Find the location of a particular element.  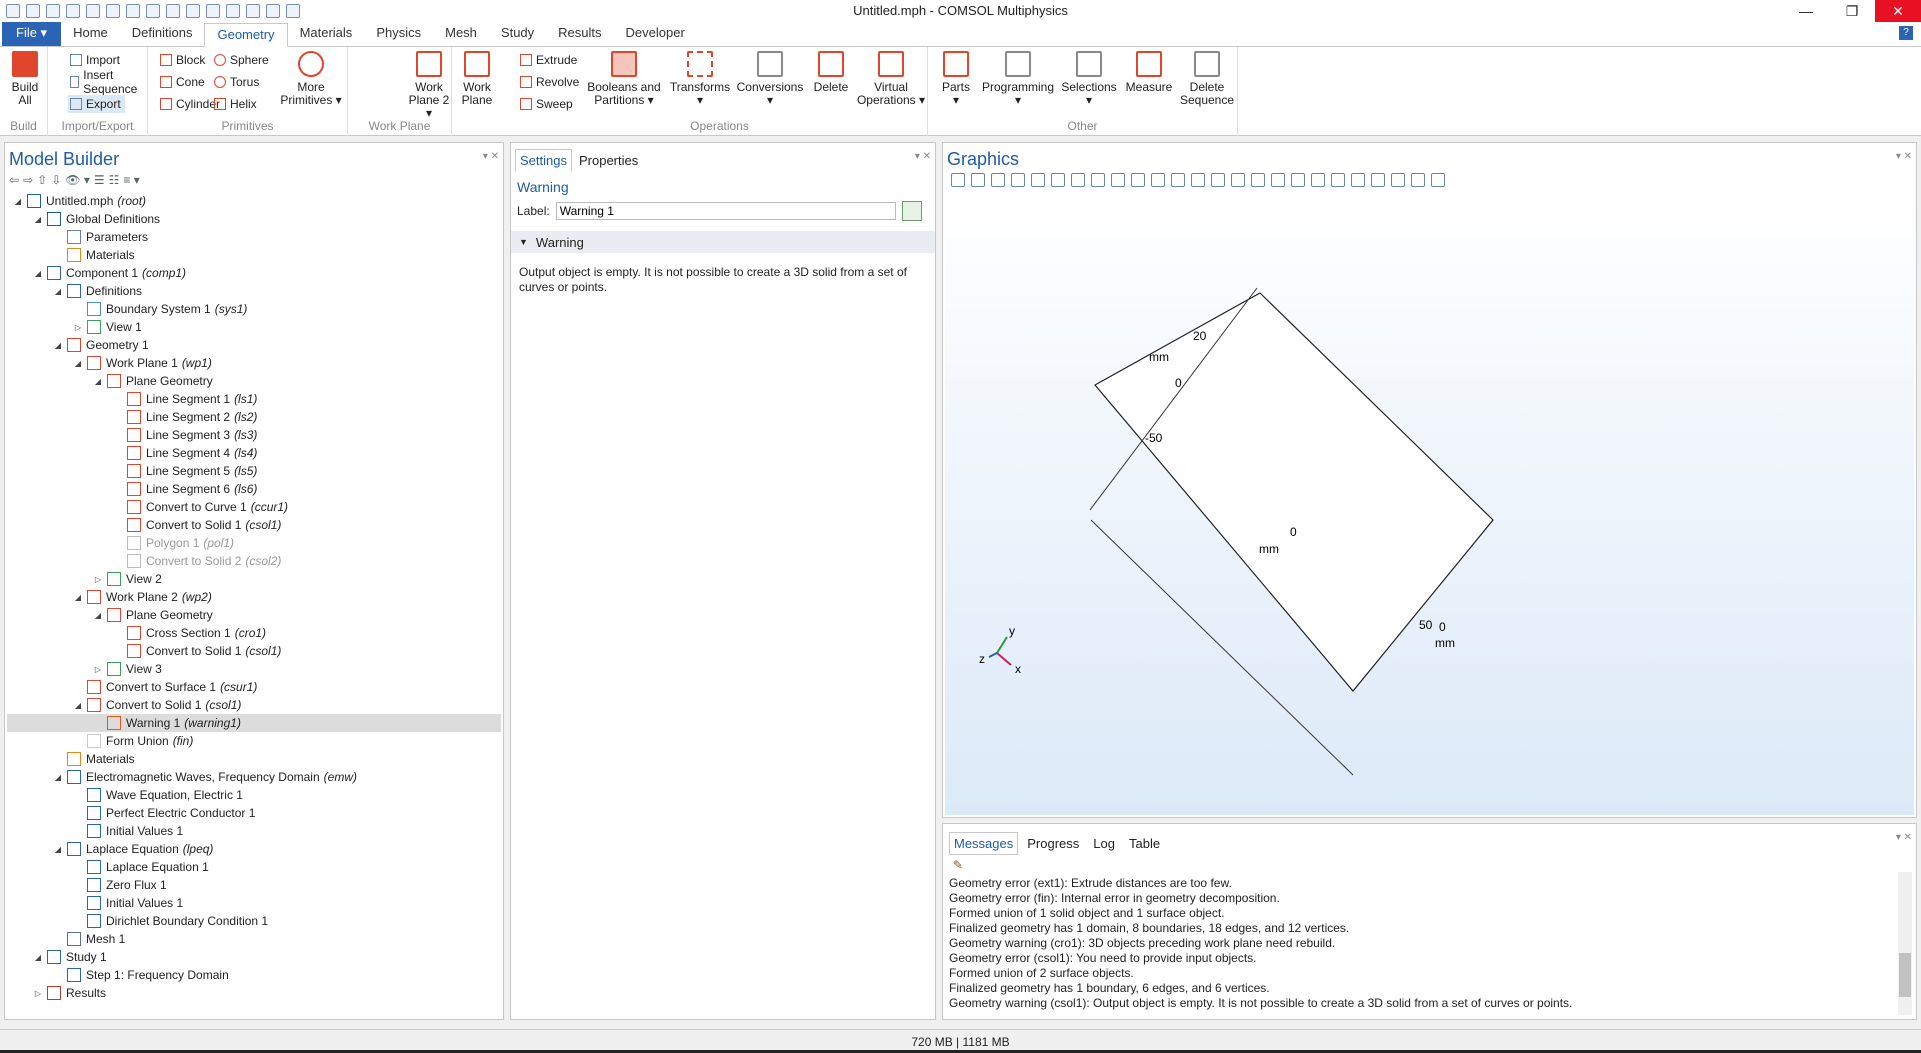

tab-geometry: Geometry is located at coordinates (246, 35).